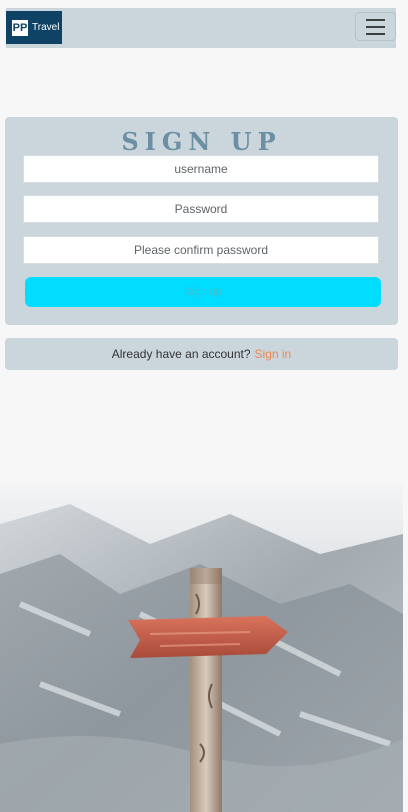 The height and width of the screenshot is (812, 408). What do you see at coordinates (201, 209) in the screenshot?
I see `password-input` at bounding box center [201, 209].